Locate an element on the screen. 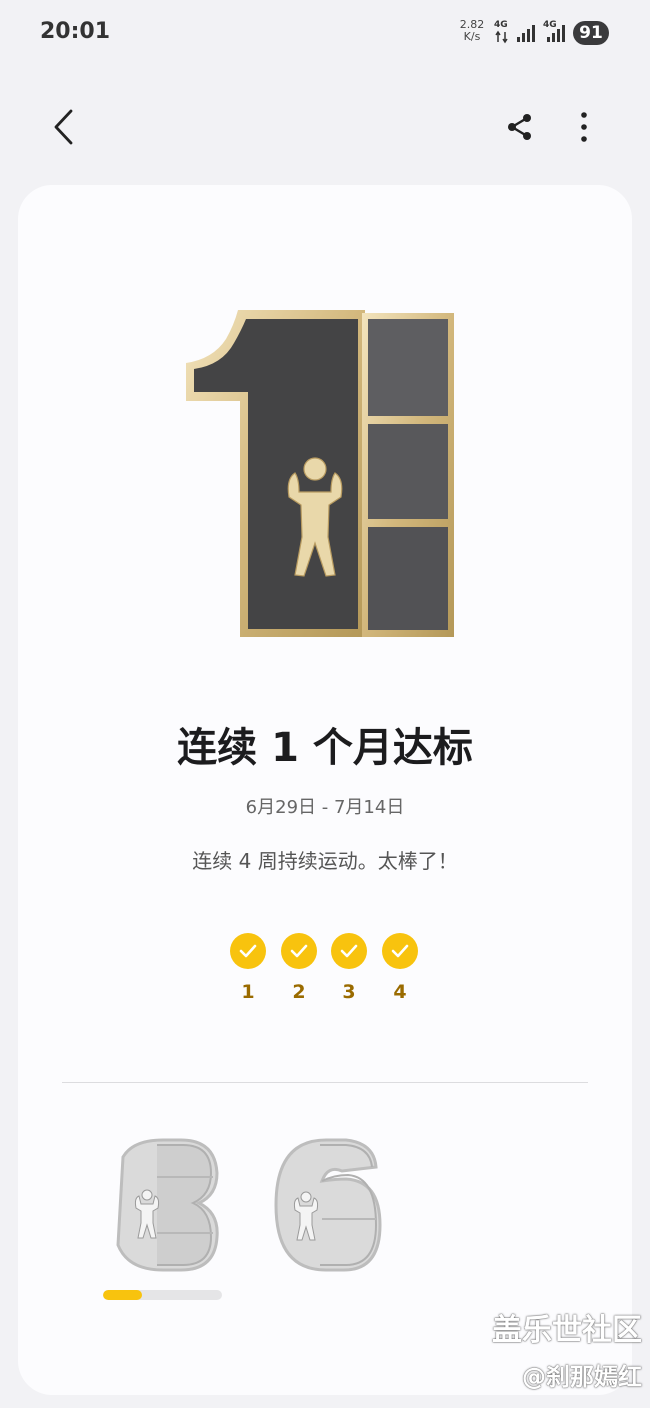  number-6-badge-locked-icon is located at coordinates (328, 1205).